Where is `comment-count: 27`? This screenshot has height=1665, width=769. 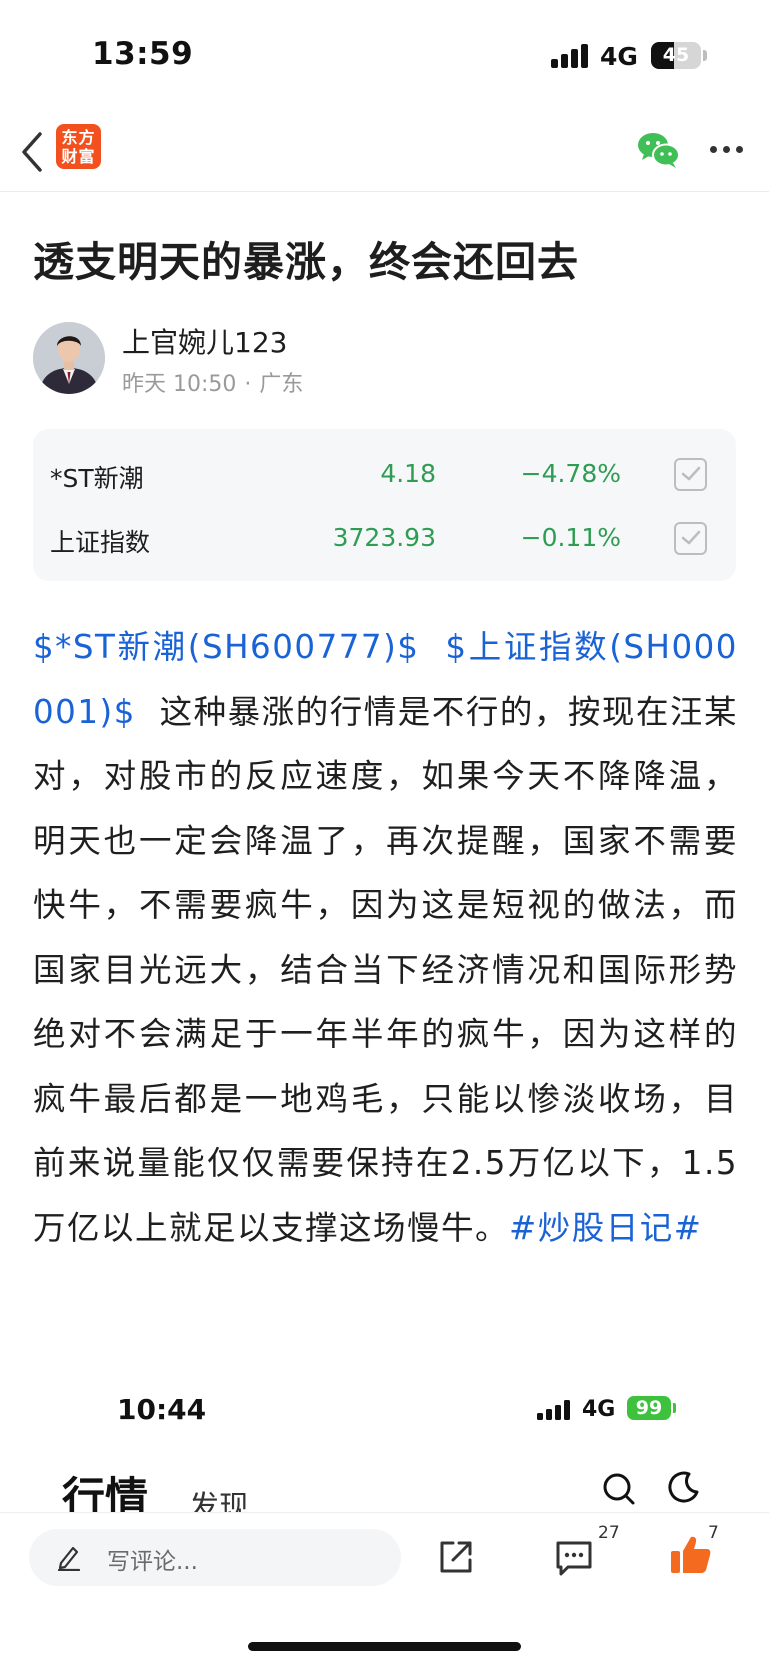 comment-count: 27 is located at coordinates (609, 1533).